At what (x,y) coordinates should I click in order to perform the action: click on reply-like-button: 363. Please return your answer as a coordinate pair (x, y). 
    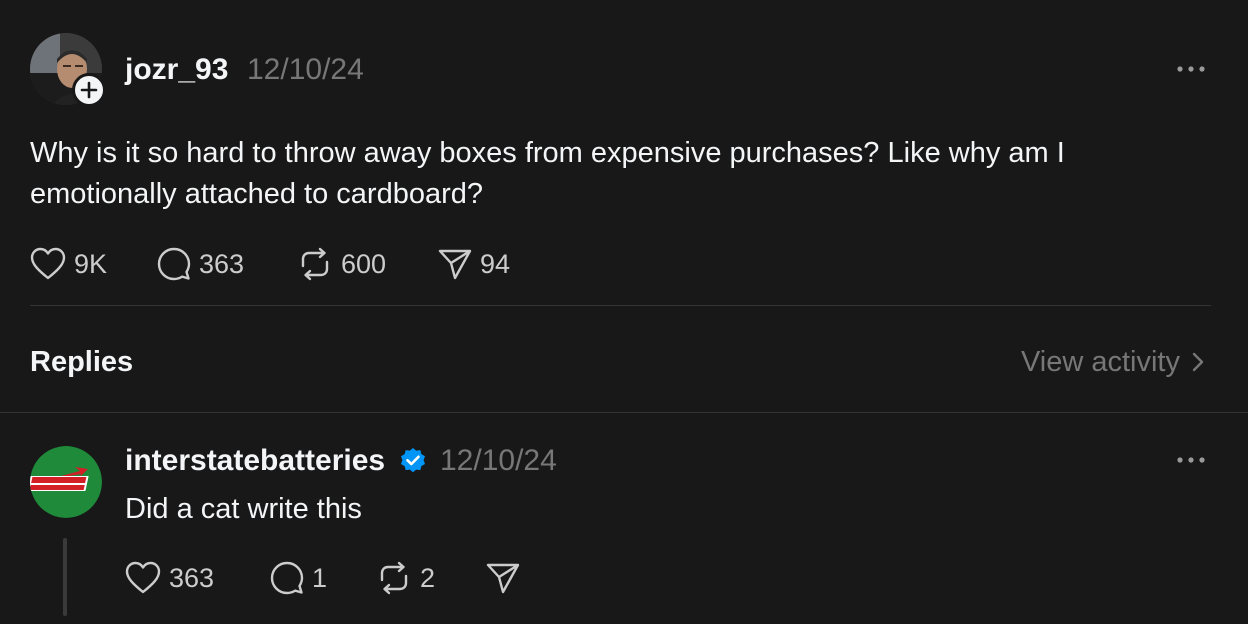
    Looking at the image, I should click on (169, 578).